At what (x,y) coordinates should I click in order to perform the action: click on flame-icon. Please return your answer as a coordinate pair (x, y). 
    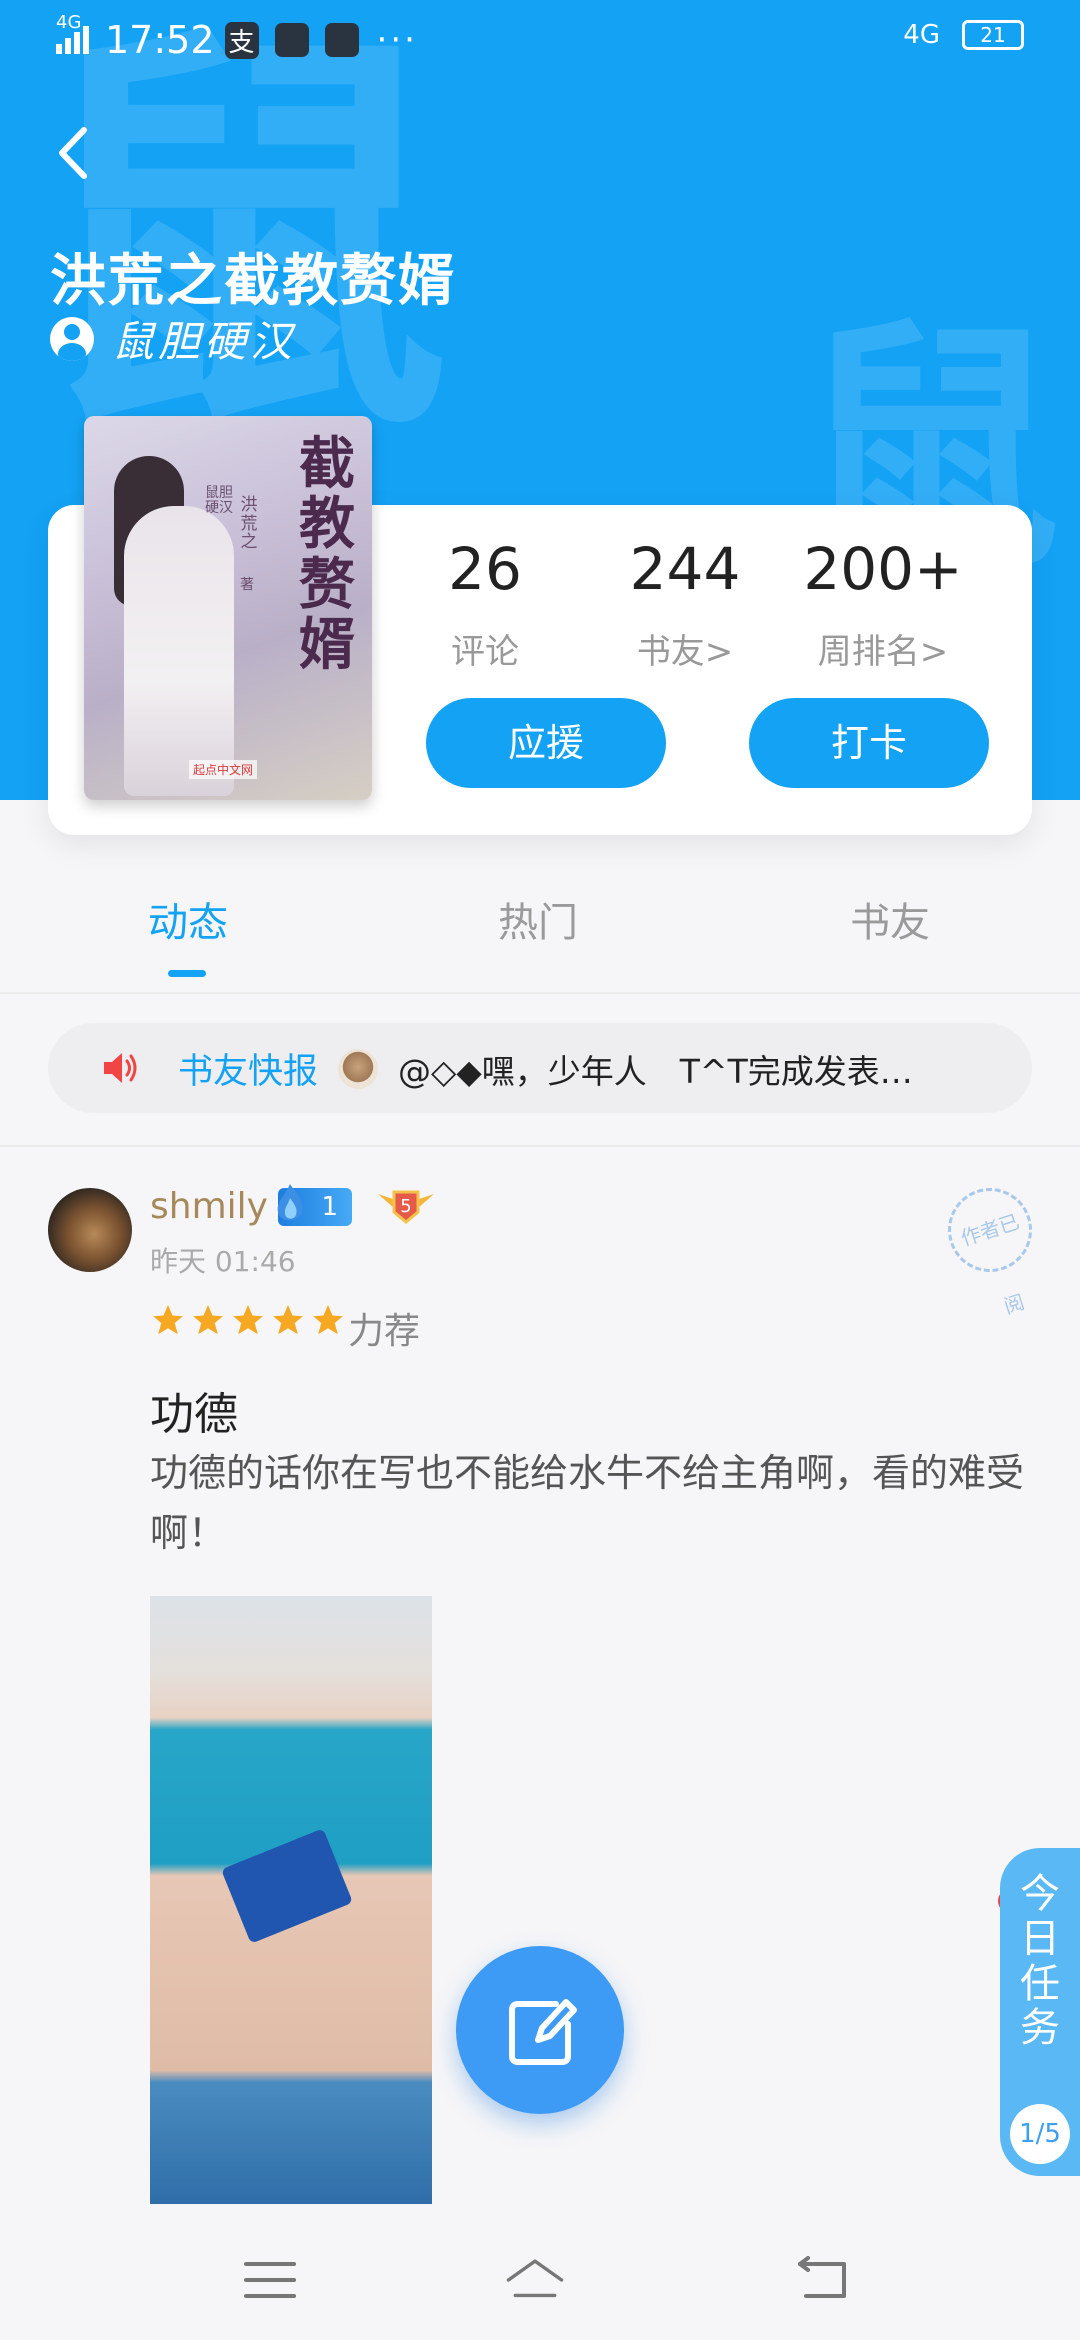
    Looking at the image, I should click on (290, 1202).